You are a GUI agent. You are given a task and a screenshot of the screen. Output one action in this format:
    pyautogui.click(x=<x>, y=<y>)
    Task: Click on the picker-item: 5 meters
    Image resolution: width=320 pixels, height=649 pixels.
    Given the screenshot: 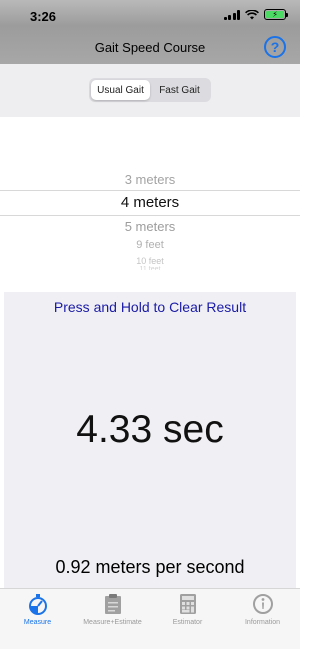 What is the action you would take?
    pyautogui.click(x=150, y=226)
    